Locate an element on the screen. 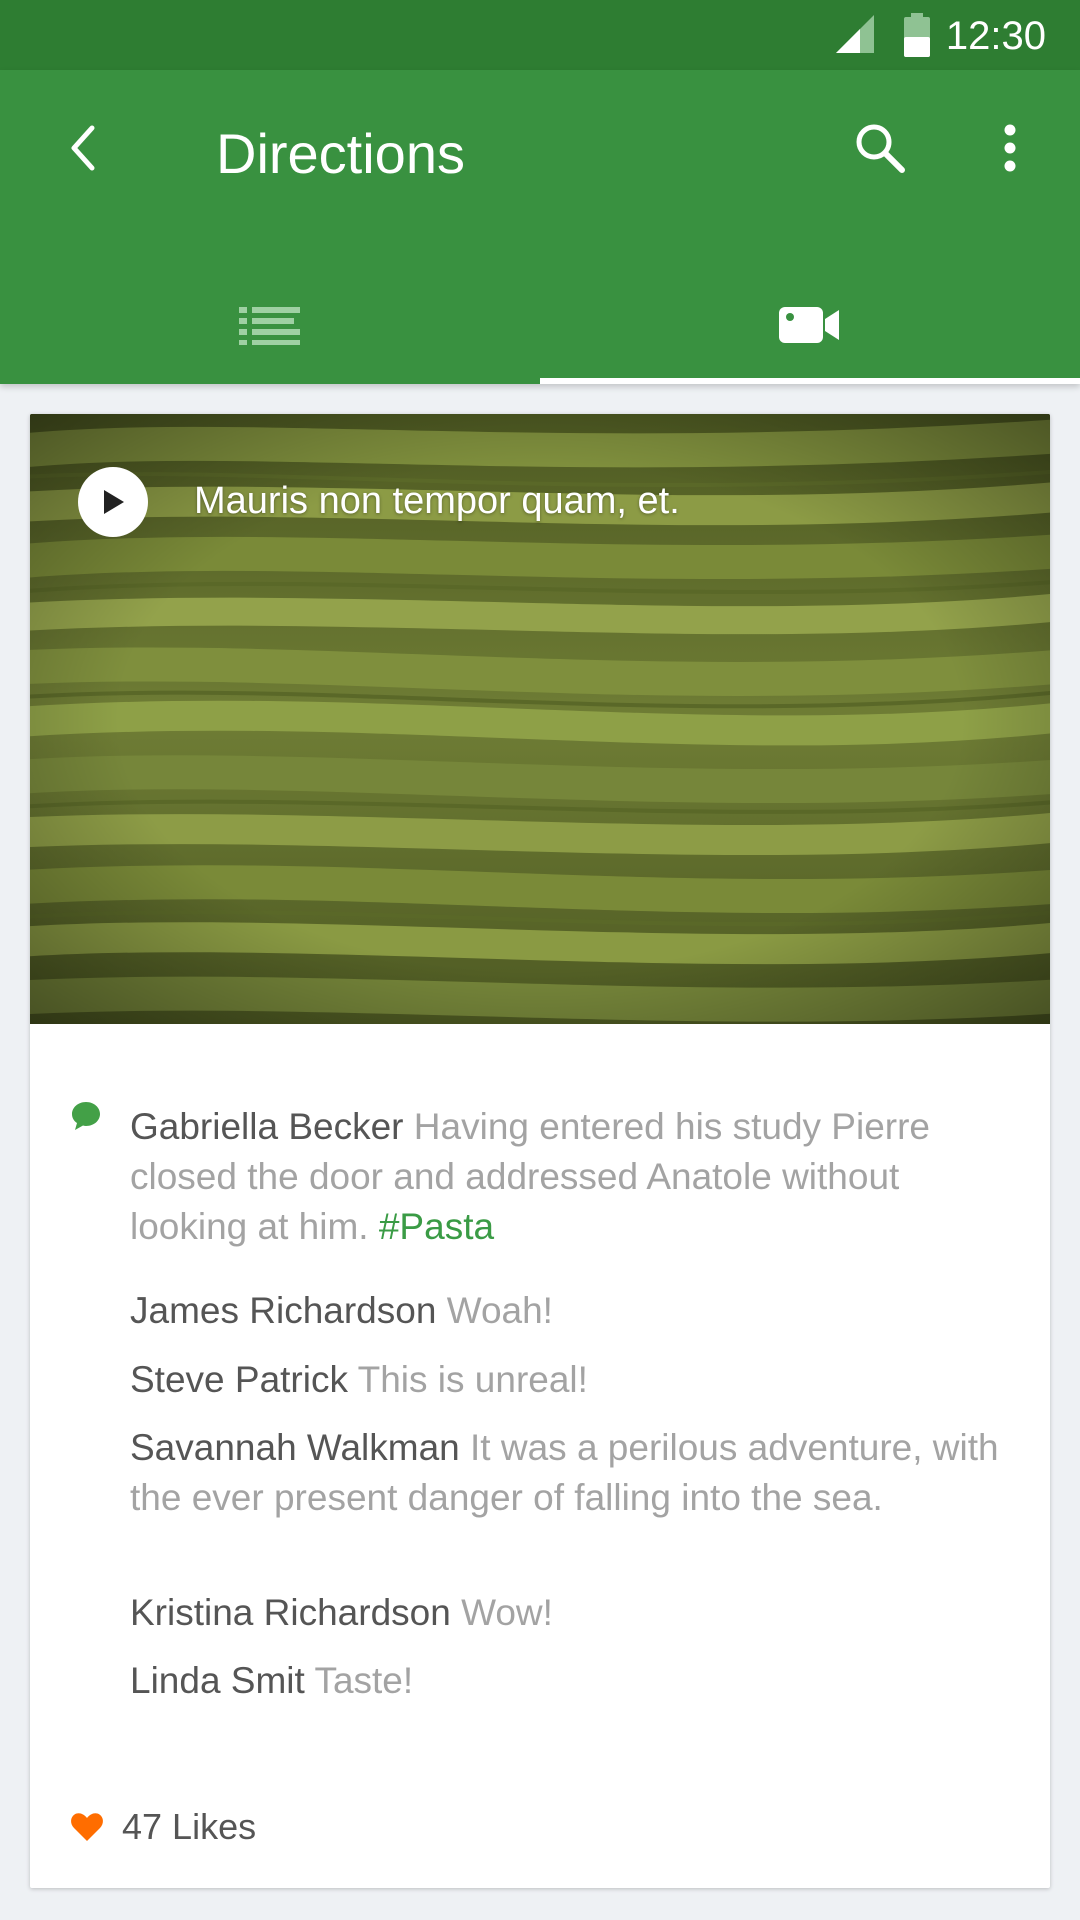 The height and width of the screenshot is (1920, 1080). likes-row: 47 Likes is located at coordinates (163, 1827).